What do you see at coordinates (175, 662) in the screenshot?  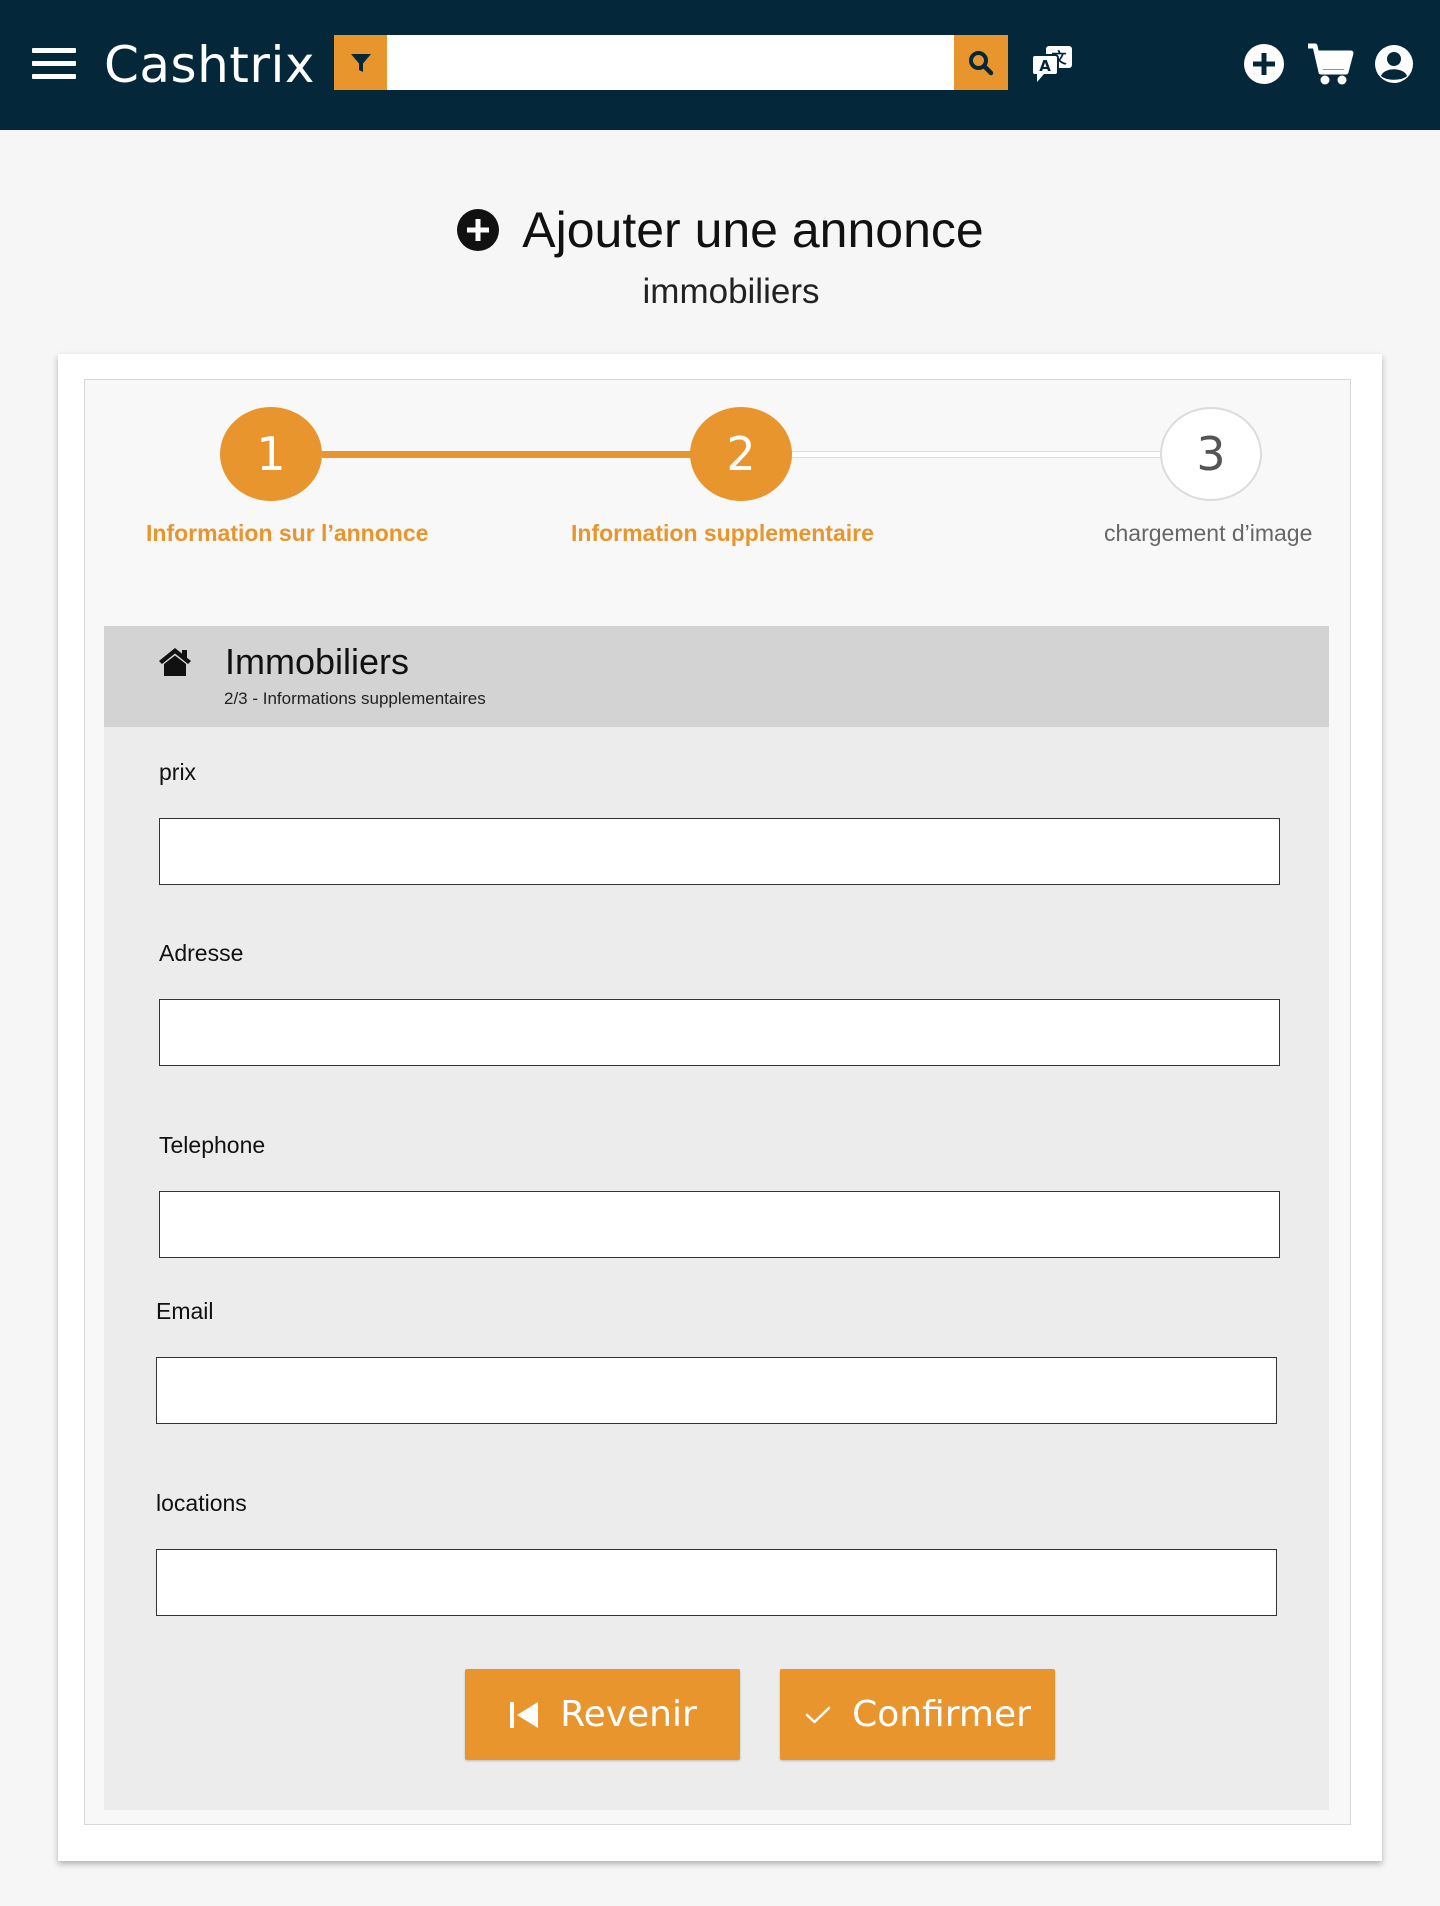 I see `house-icon` at bounding box center [175, 662].